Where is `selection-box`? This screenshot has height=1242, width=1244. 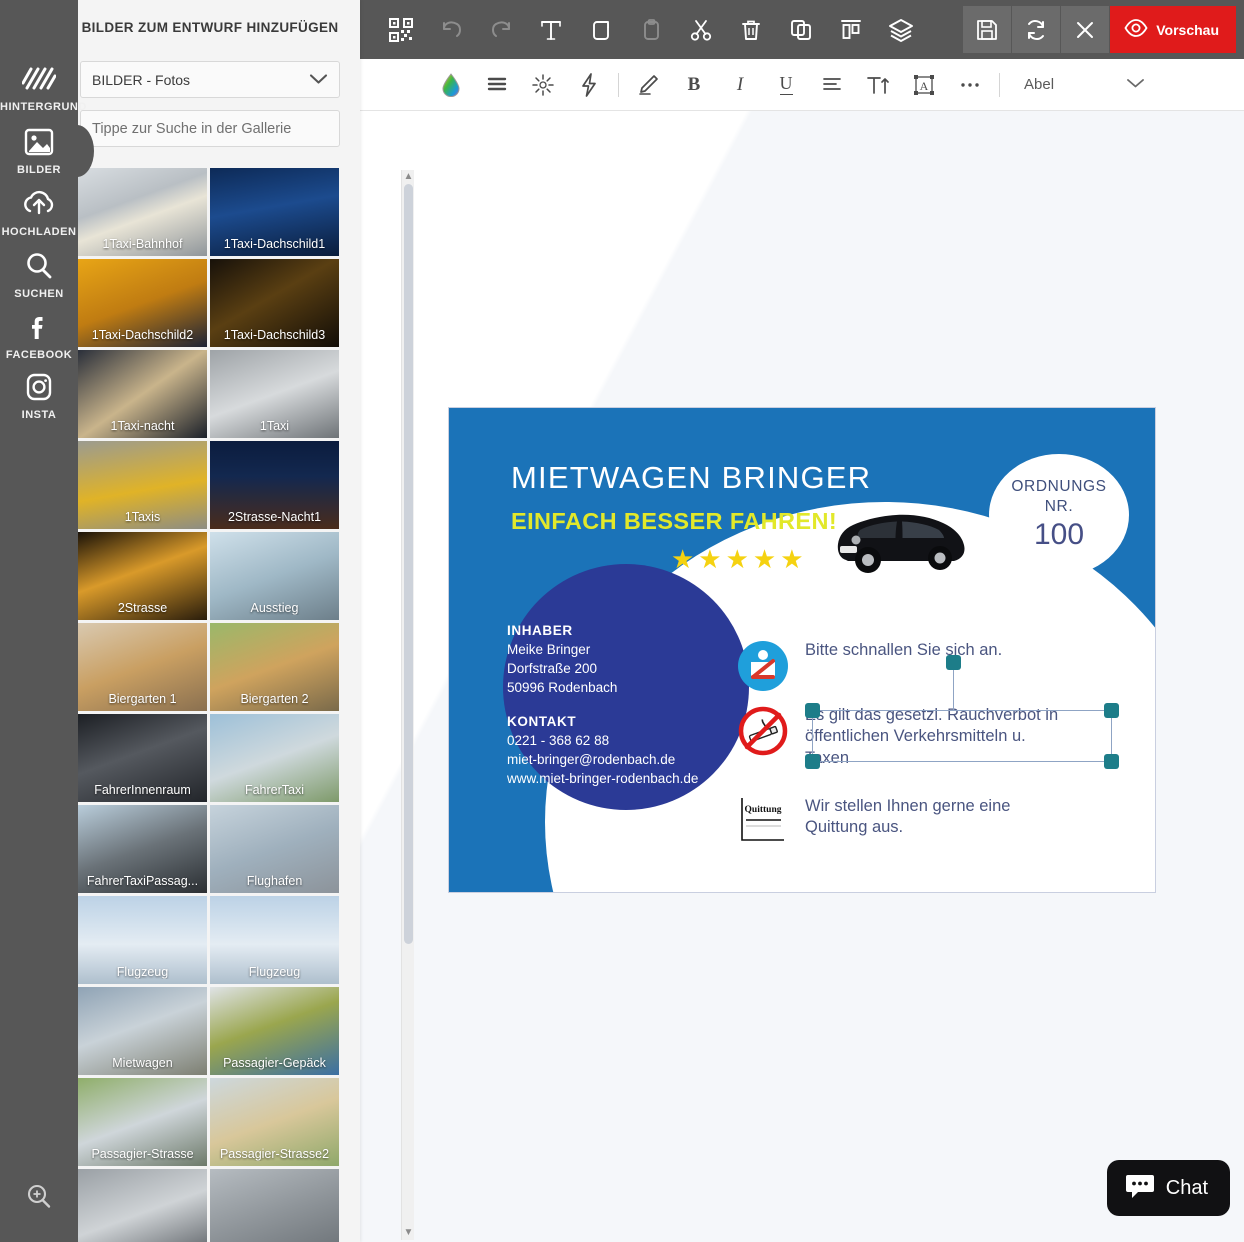
selection-box is located at coordinates (962, 736).